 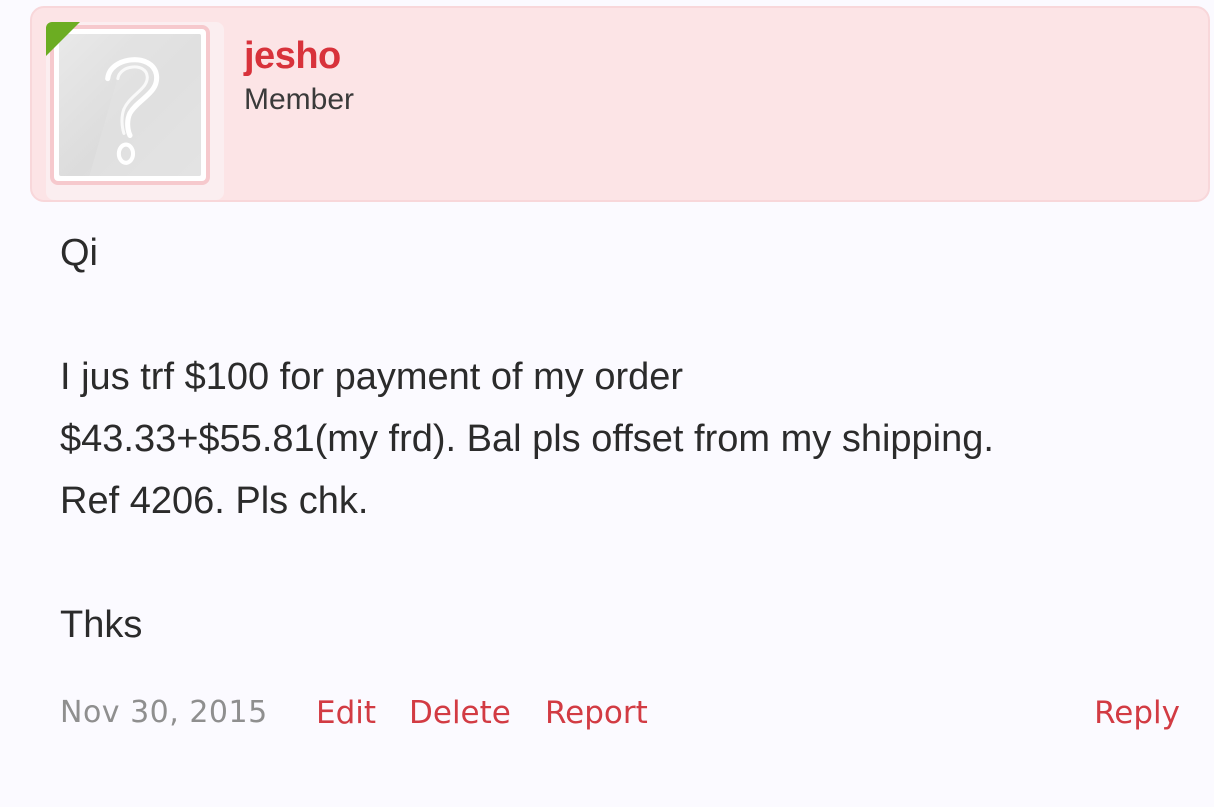 I want to click on author-title: Member, so click(x=299, y=99).